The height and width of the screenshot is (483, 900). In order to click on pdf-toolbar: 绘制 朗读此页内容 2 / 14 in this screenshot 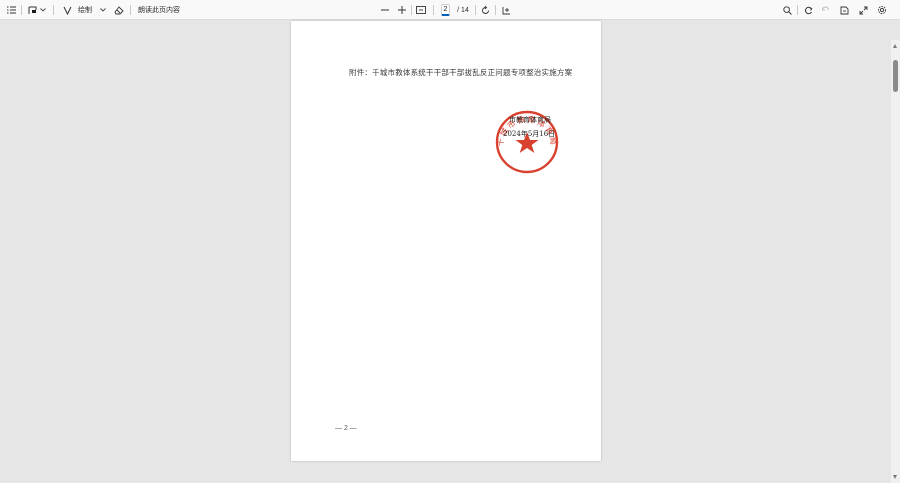, I will do `click(450, 10)`.